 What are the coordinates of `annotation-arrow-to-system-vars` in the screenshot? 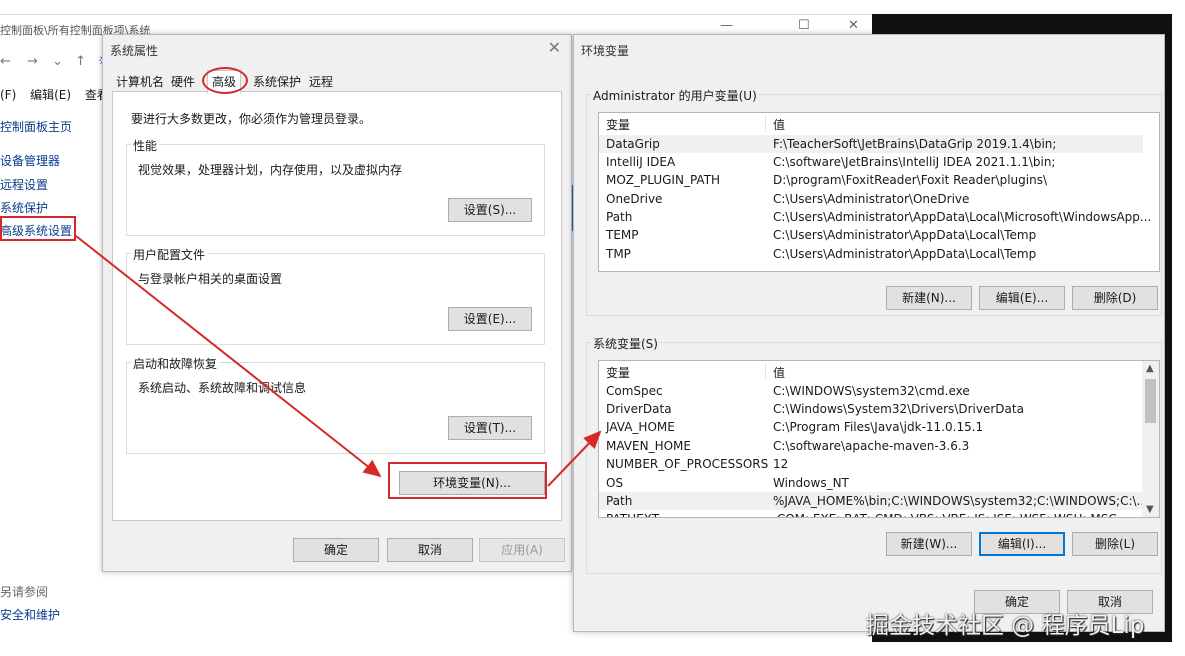 It's located at (574, 458).